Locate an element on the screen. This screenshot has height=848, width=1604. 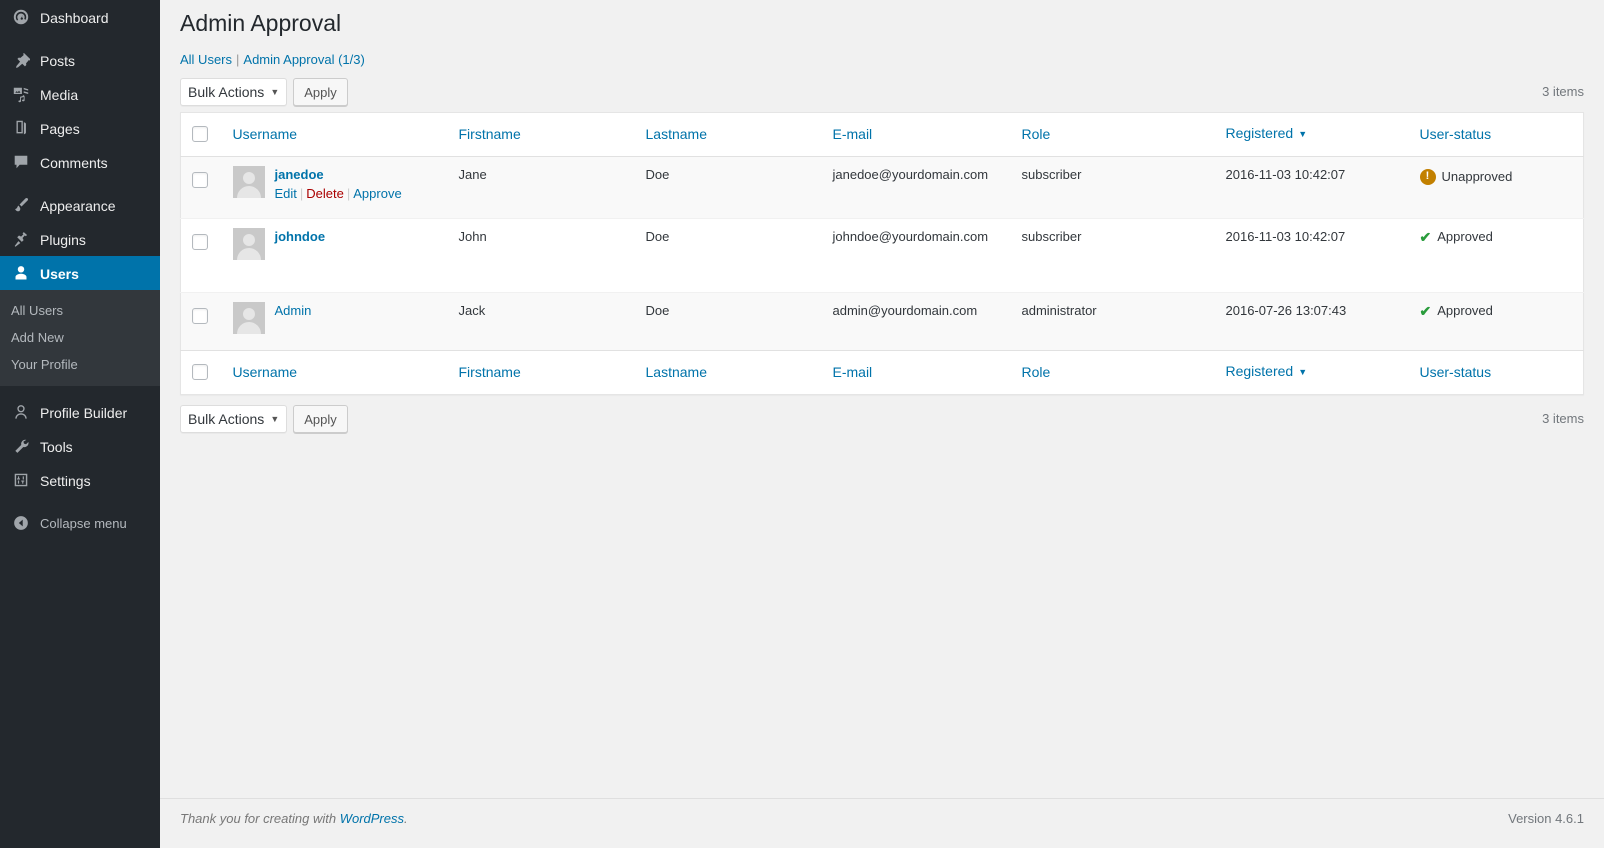
sidebar-item-label: Plugins is located at coordinates (63, 239).